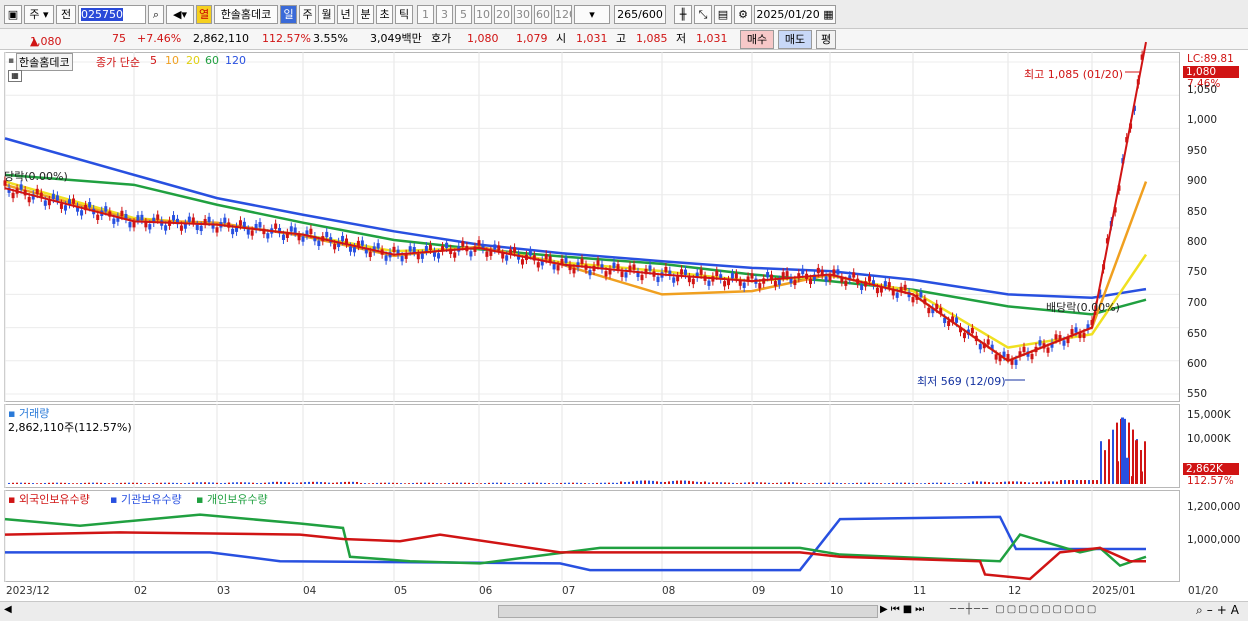 The width and height of the screenshot is (1248, 621). What do you see at coordinates (8, 609) in the screenshot?
I see `scroll-left-icon: ◀` at bounding box center [8, 609].